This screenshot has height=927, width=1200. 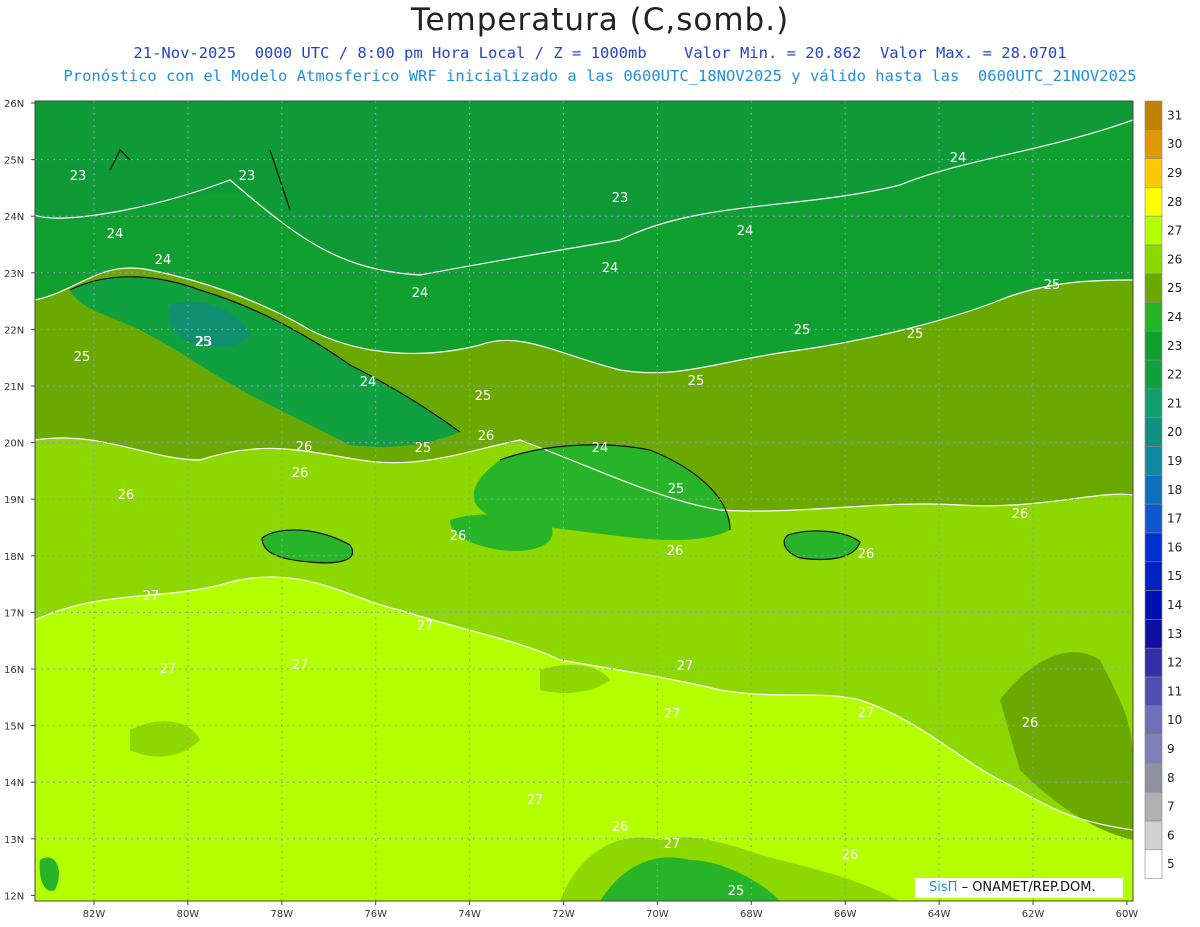 What do you see at coordinates (14, 613) in the screenshot?
I see `lat-tick-label: 17N` at bounding box center [14, 613].